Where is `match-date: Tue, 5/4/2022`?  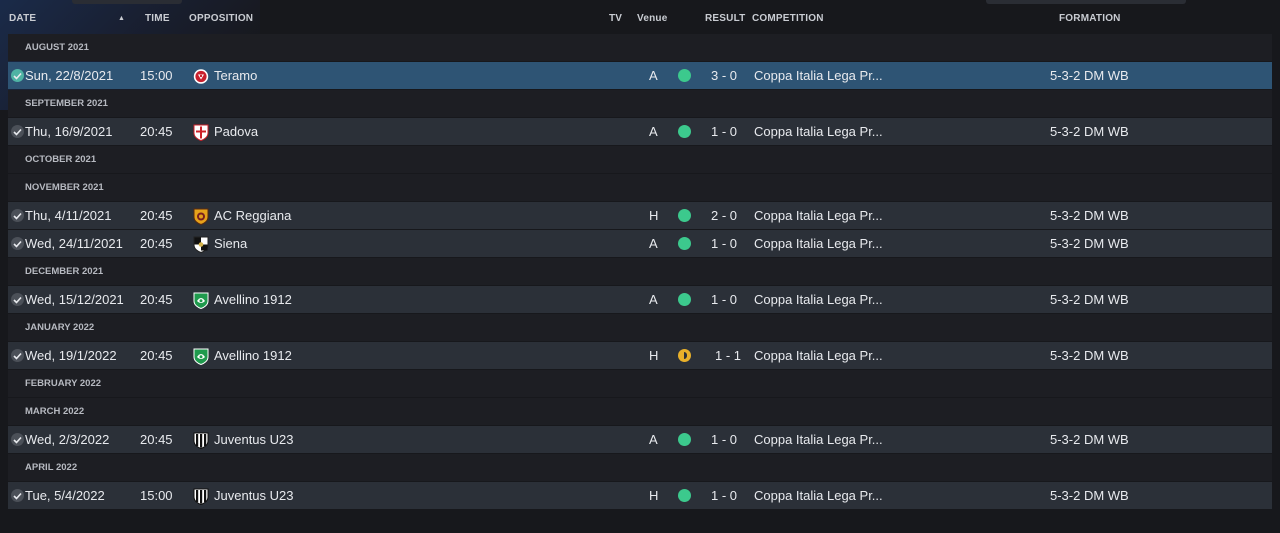
match-date: Tue, 5/4/2022 is located at coordinates (65, 495).